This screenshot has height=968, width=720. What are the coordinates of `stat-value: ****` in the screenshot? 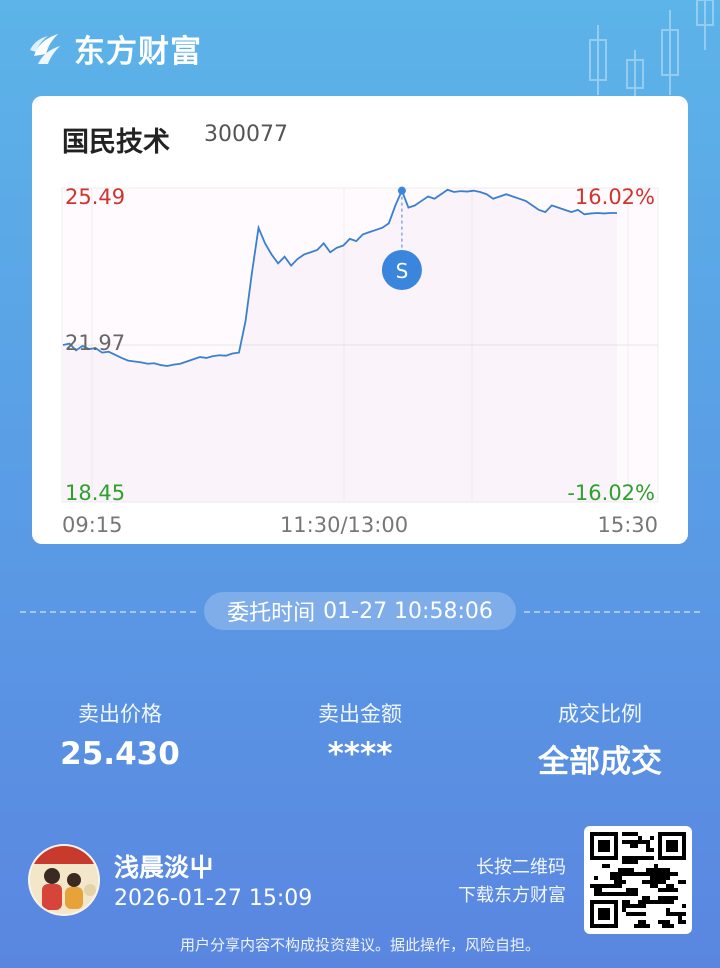 It's located at (360, 754).